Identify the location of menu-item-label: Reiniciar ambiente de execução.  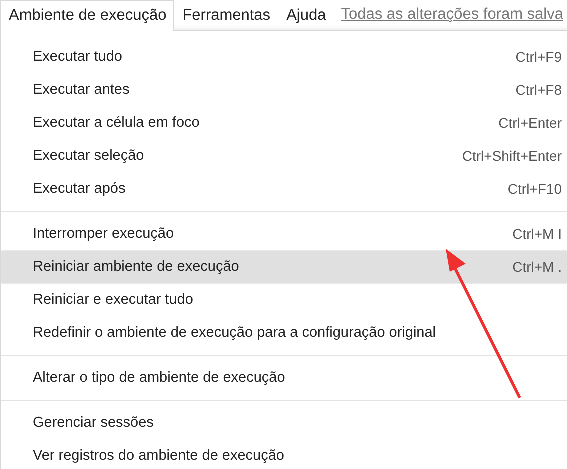
(136, 267).